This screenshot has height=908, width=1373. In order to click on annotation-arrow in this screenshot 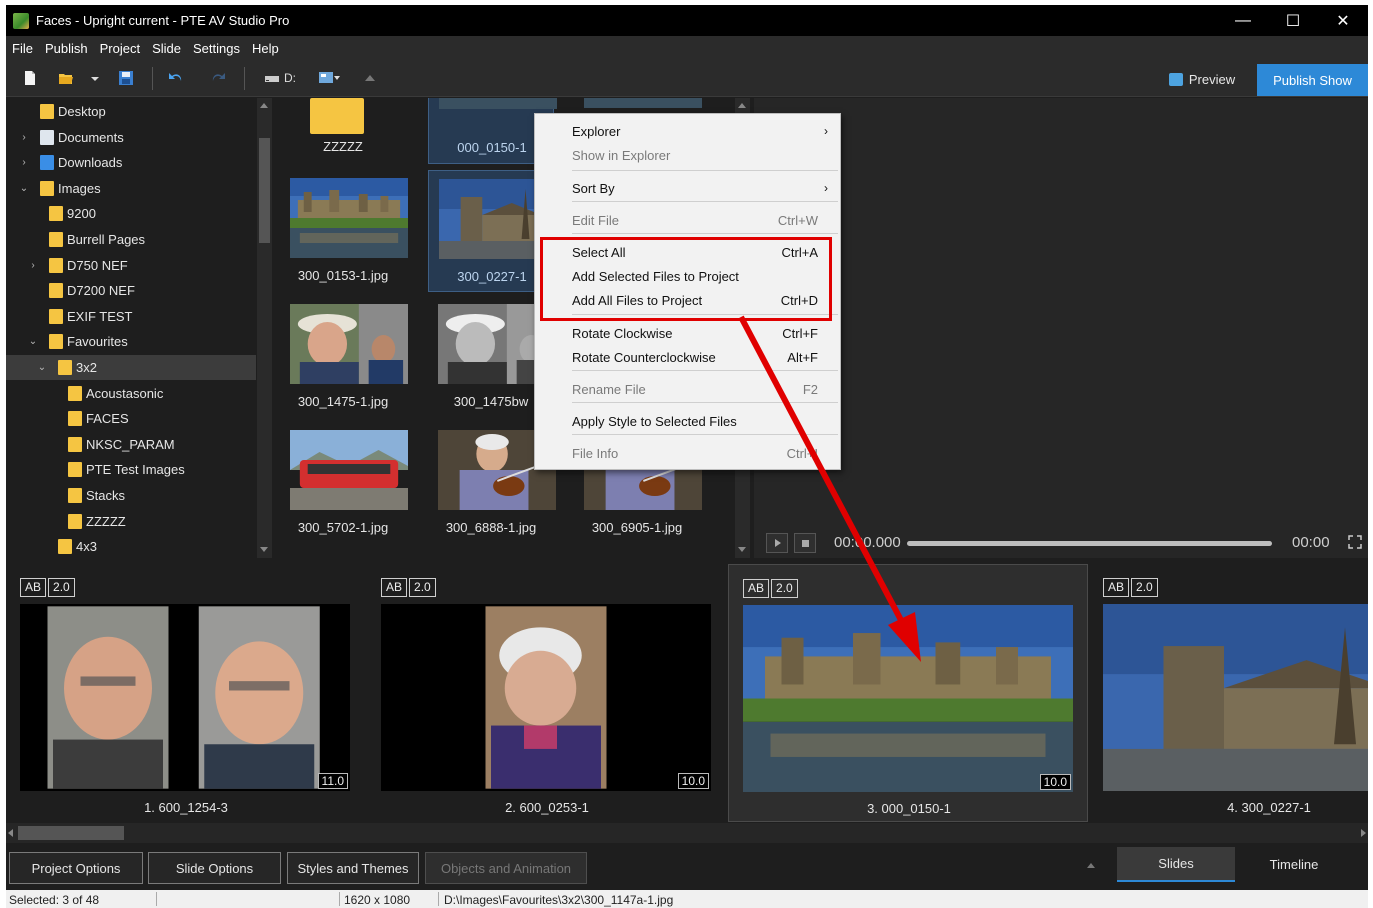, I will do `click(829, 488)`.